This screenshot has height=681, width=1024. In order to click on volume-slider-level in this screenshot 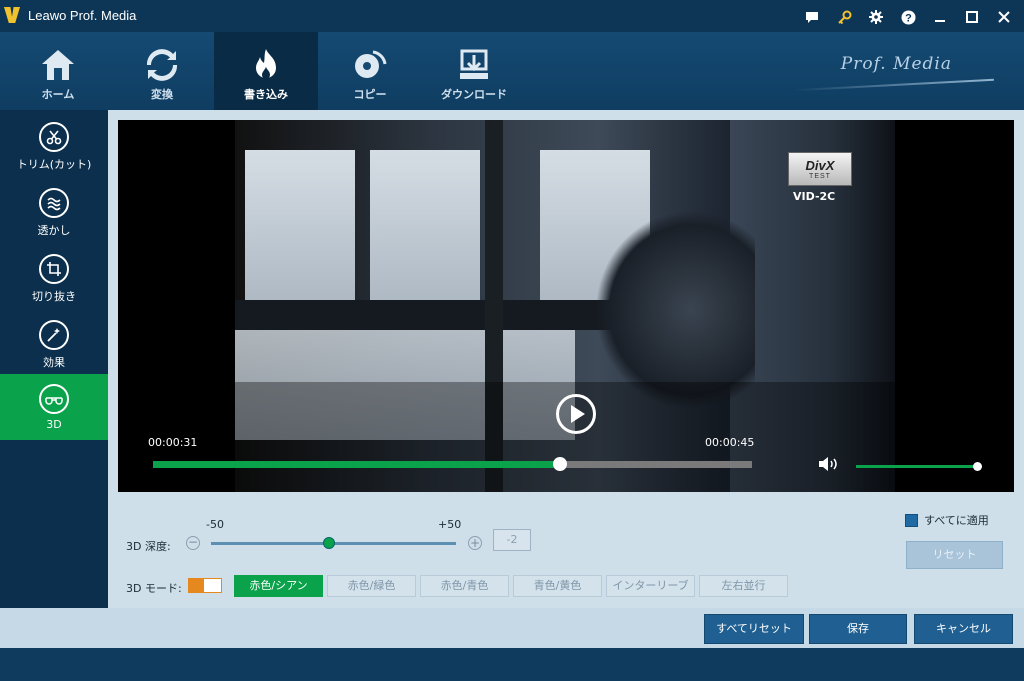, I will do `click(916, 466)`.